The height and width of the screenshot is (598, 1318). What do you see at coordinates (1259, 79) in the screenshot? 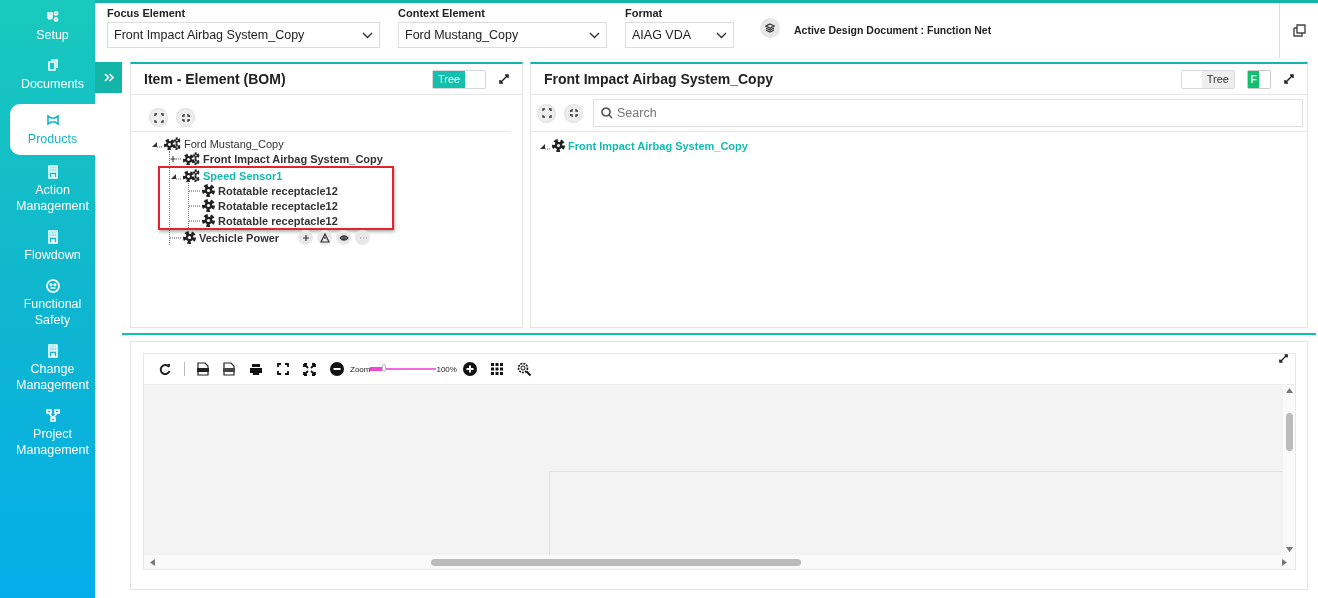
I see `f-toggle: F` at bounding box center [1259, 79].